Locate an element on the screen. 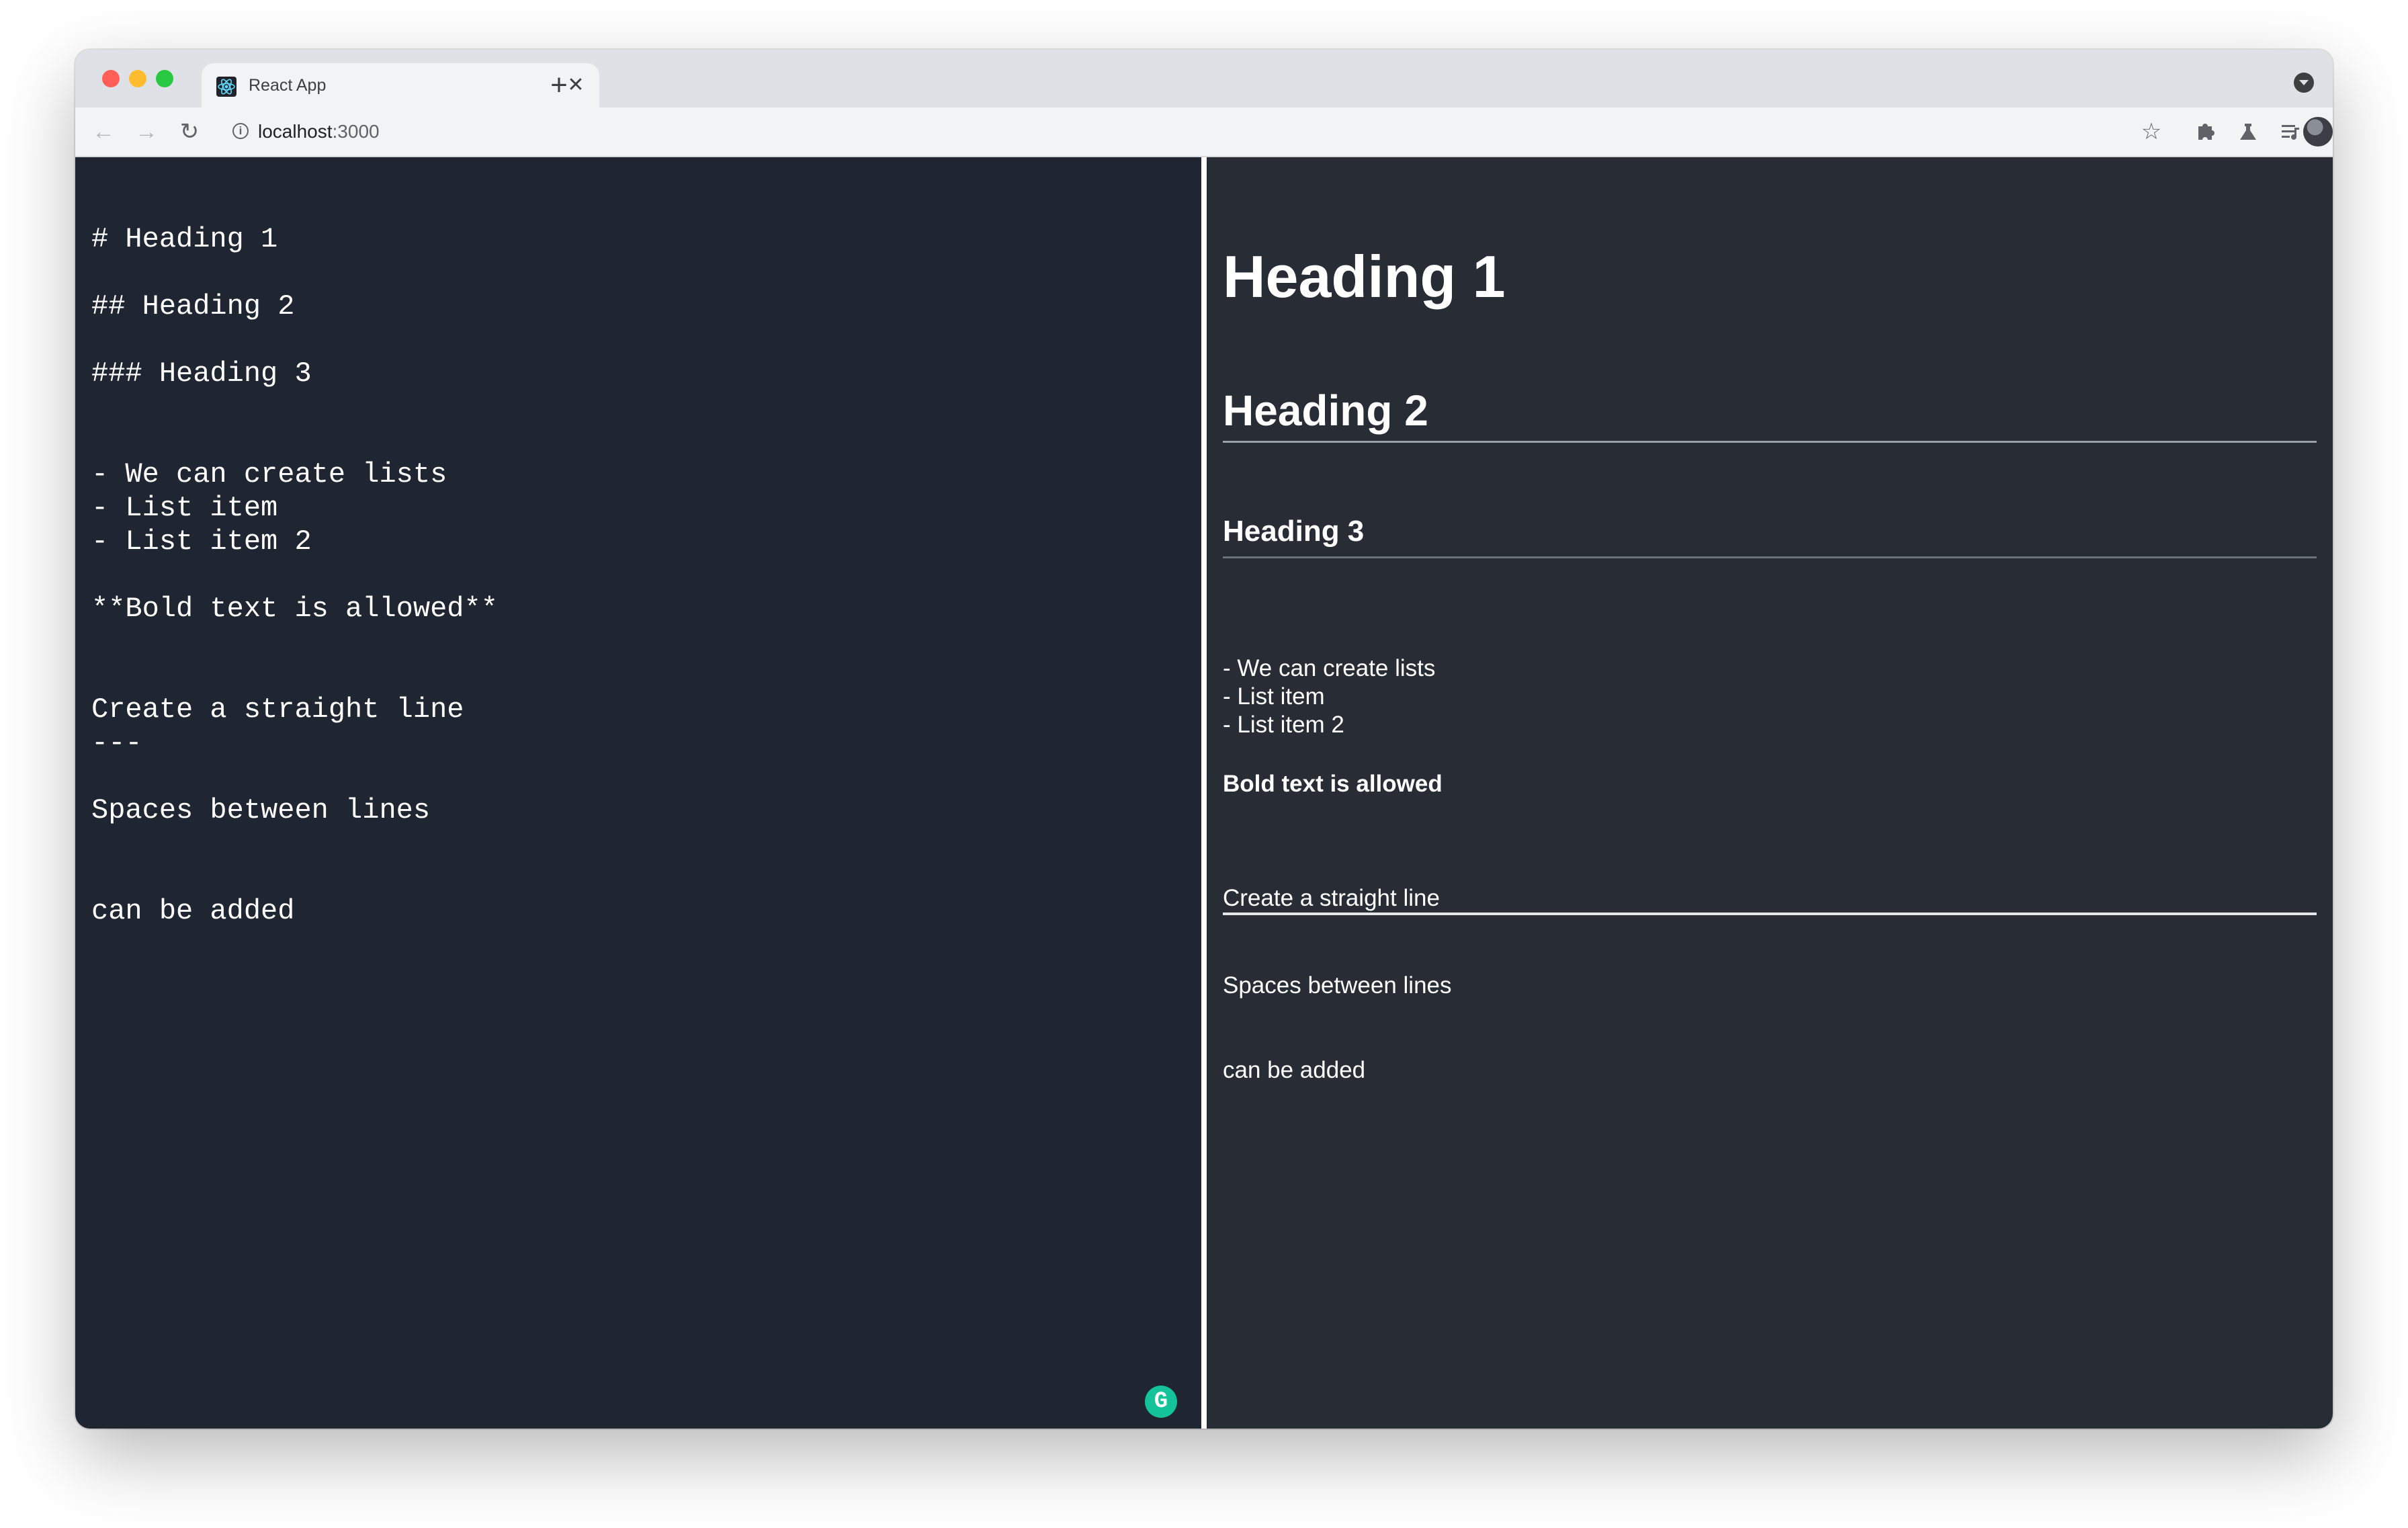  preview-spaces-text: Spaces between lines is located at coordinates (1337, 986).